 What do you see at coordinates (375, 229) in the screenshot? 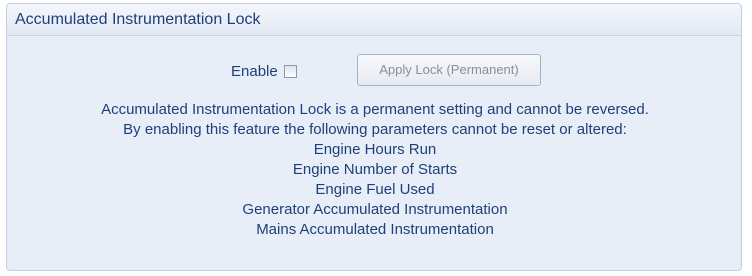
I see `parameter-item: Mains Accumulated Instrumentation` at bounding box center [375, 229].